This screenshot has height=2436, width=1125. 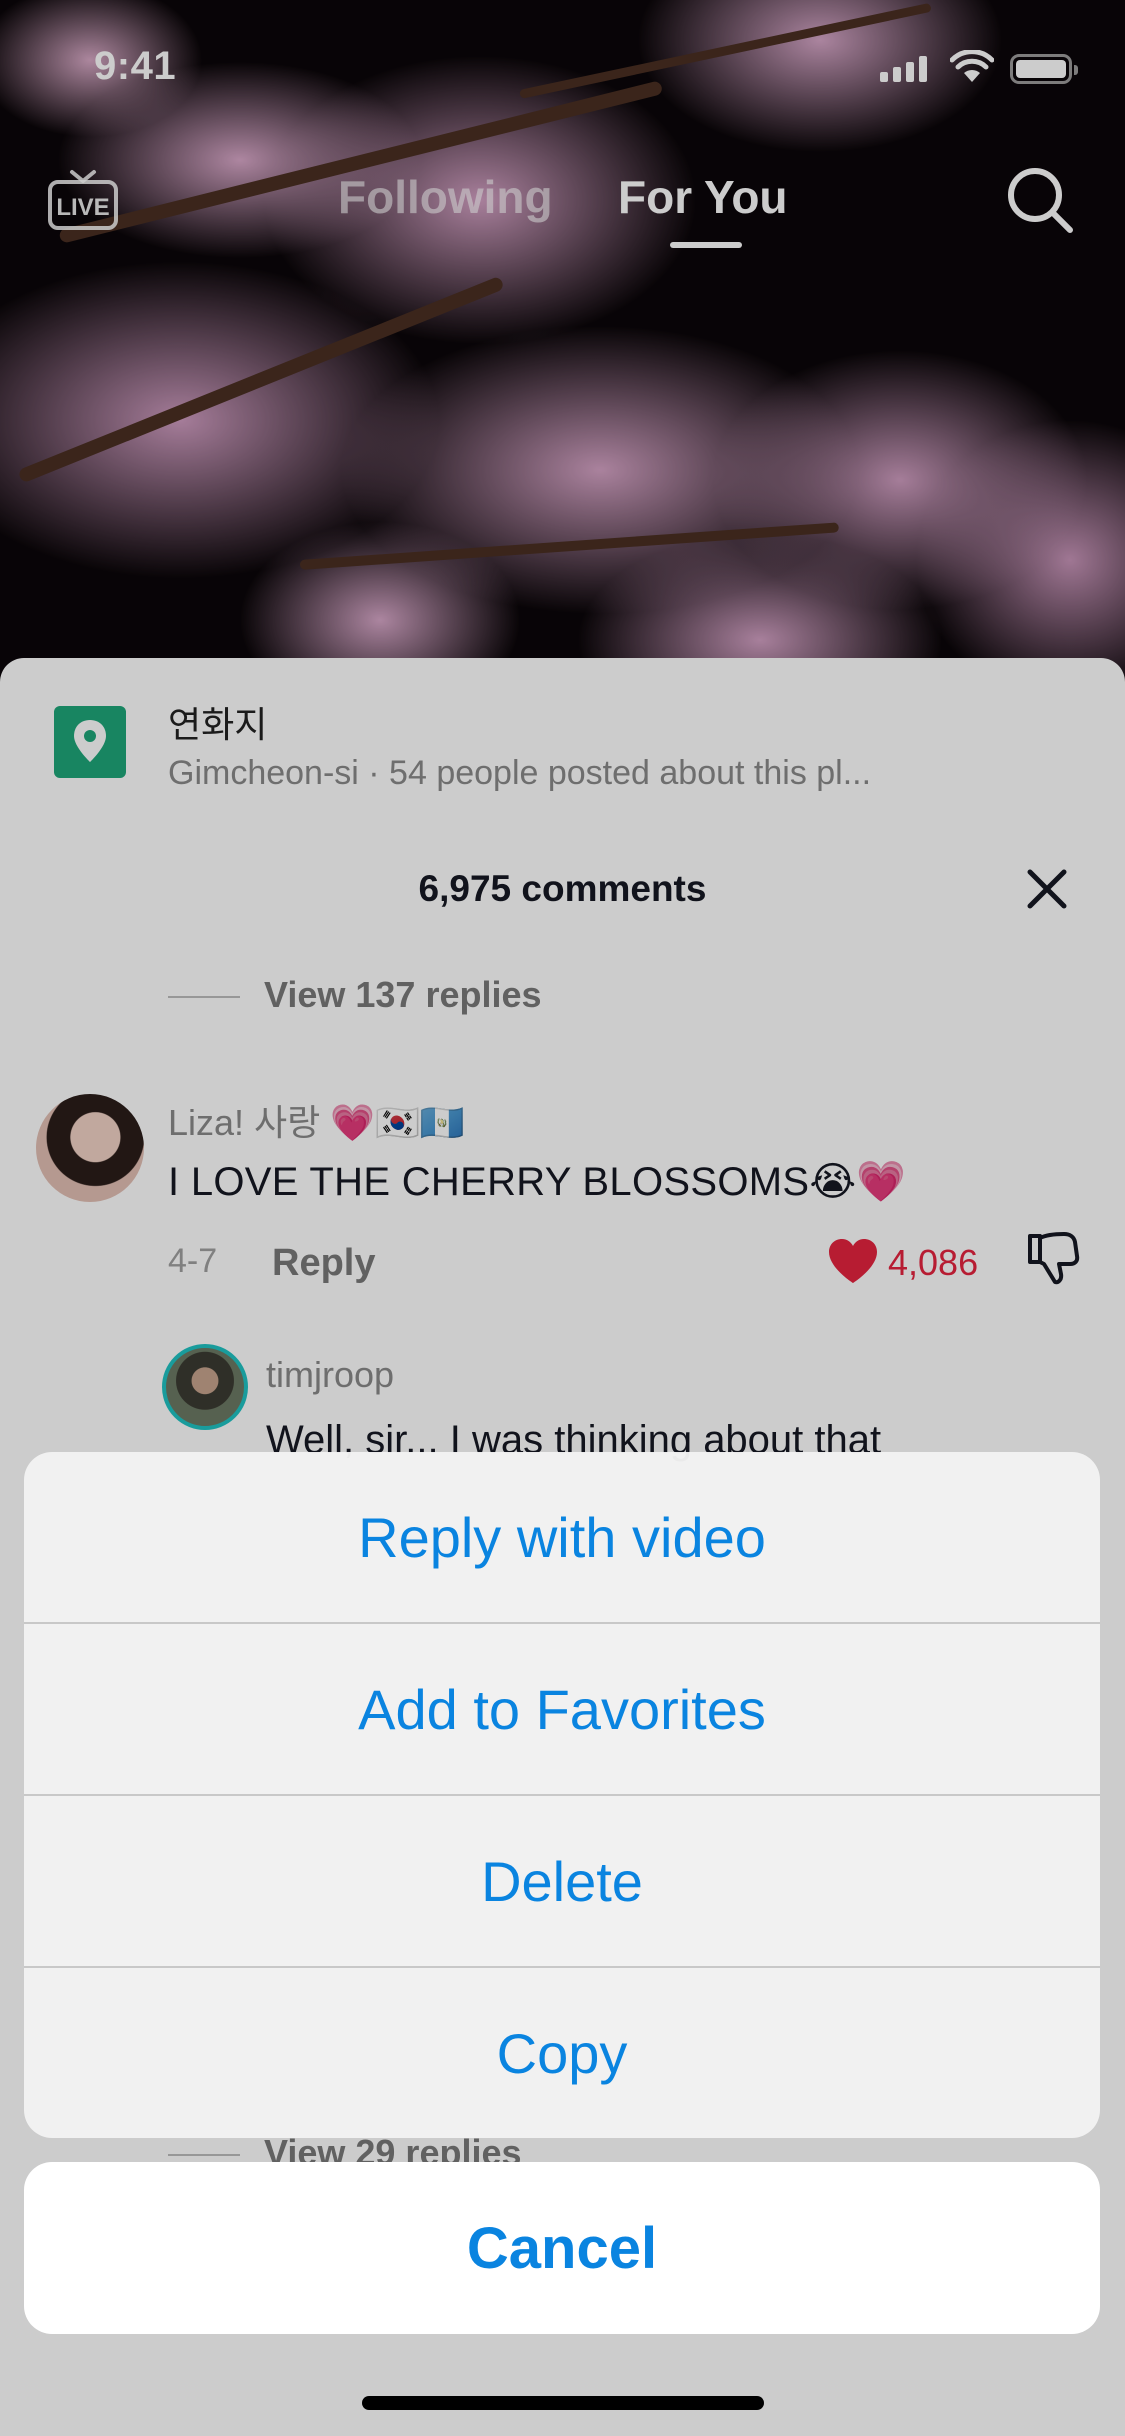 I want to click on reply-with-video-button: Reply with video, so click(x=562, y=1538).